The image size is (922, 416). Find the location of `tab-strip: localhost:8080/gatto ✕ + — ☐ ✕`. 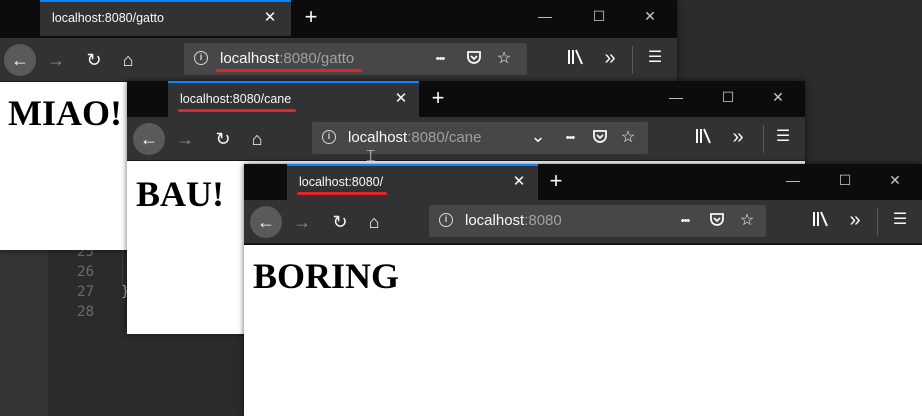

tab-strip: localhost:8080/gatto ✕ + — ☐ ✕ is located at coordinates (338, 18).